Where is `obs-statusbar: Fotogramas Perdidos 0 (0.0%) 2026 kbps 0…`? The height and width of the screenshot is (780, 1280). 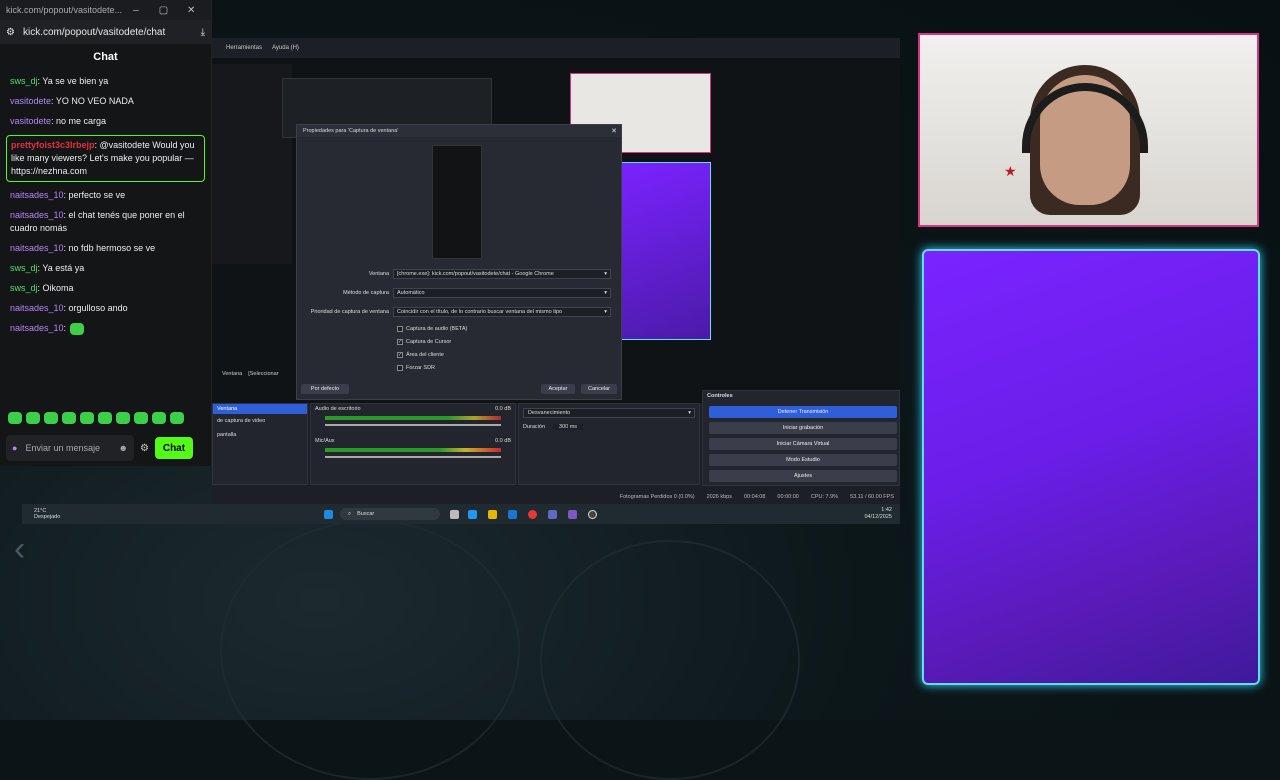
obs-statusbar: Fotogramas Perdidos 0 (0.0%) 2026 kbps 0… is located at coordinates (556, 497).